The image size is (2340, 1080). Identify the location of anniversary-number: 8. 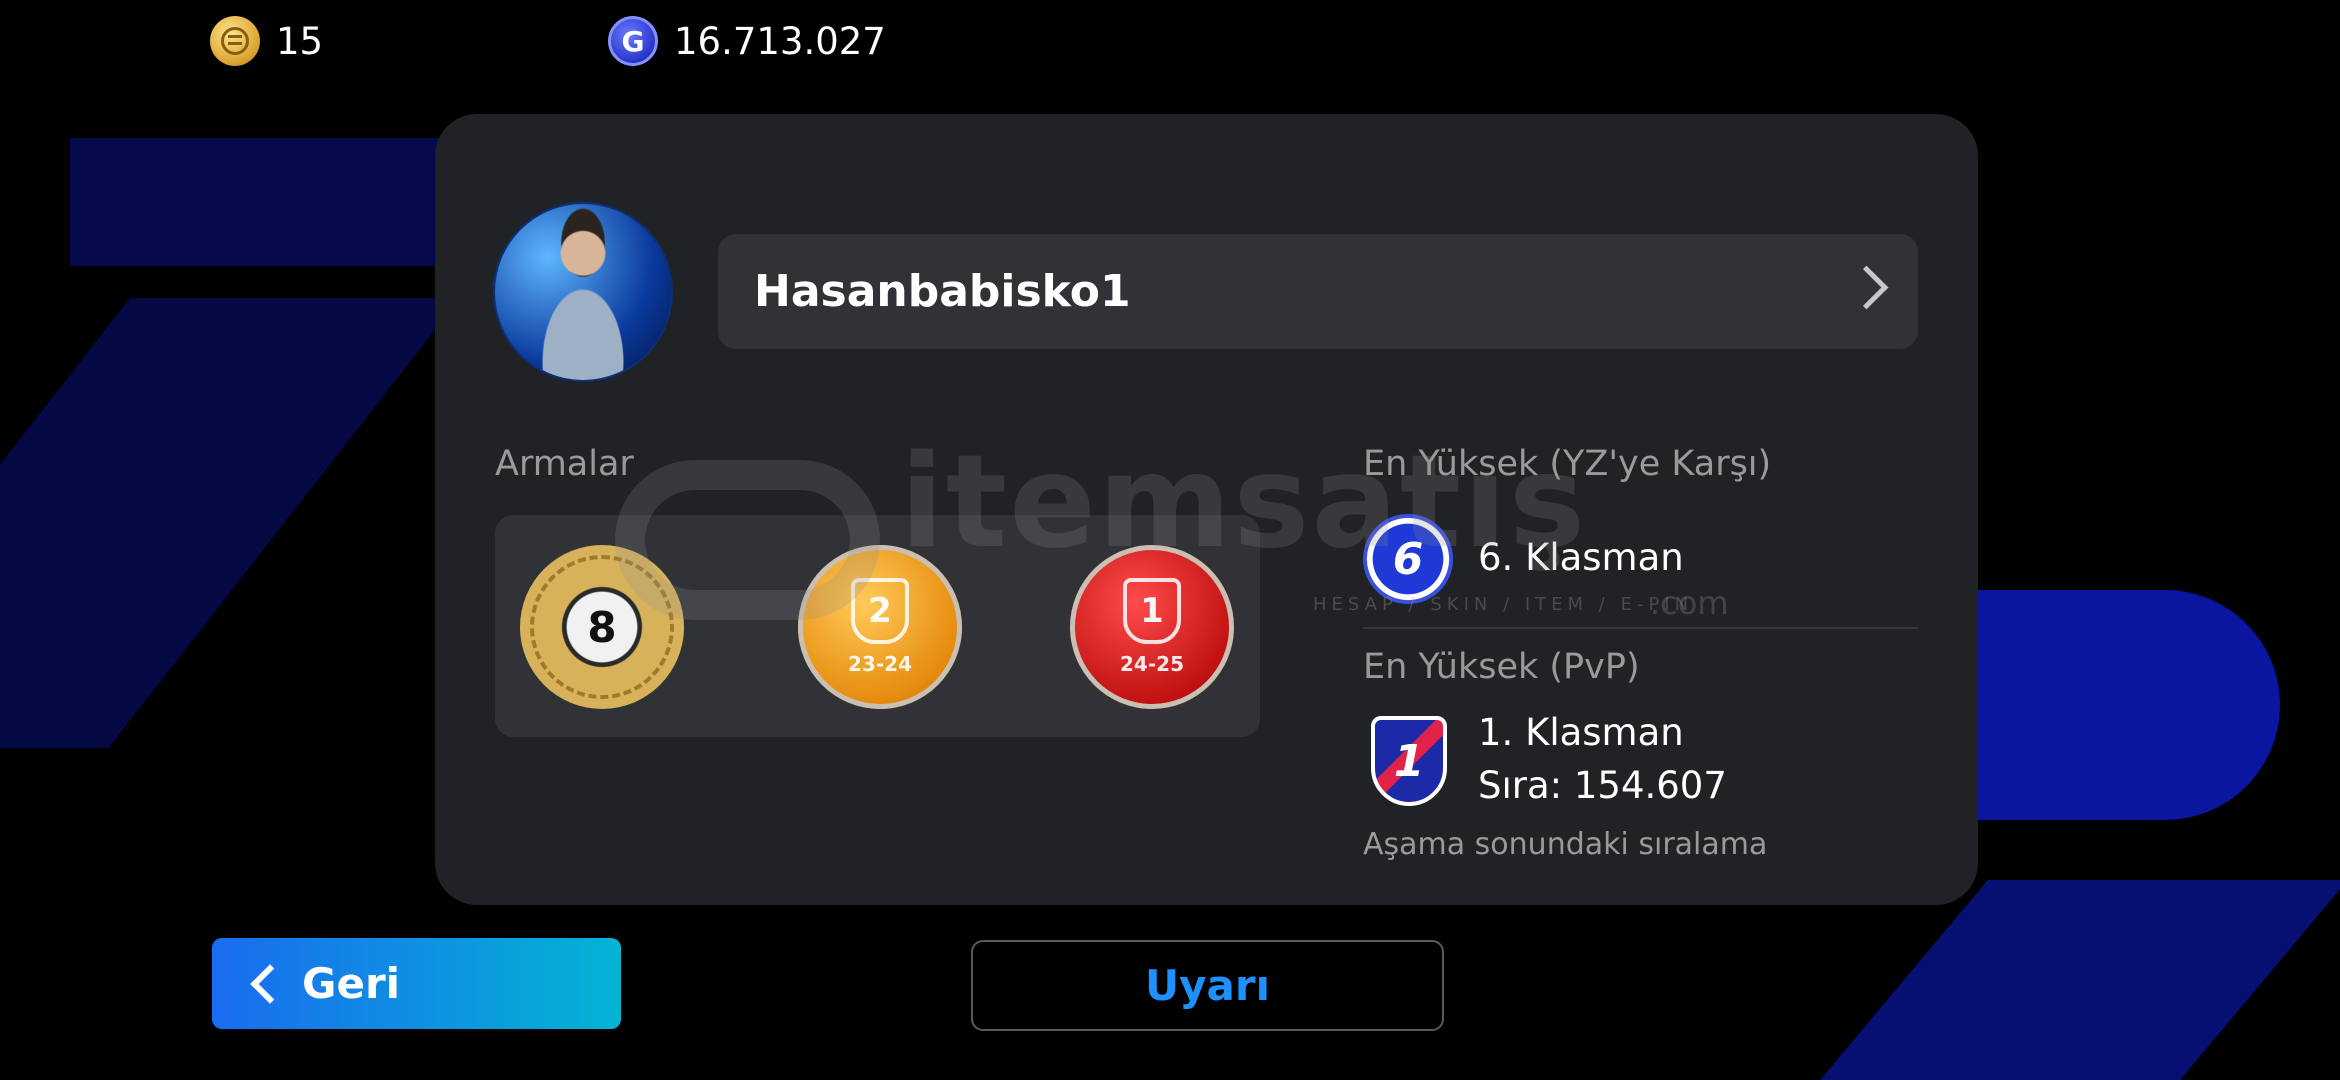
(602, 627).